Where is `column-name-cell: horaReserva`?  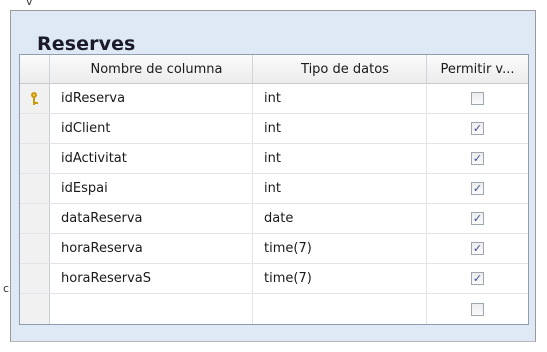 column-name-cell: horaReserva is located at coordinates (151, 248).